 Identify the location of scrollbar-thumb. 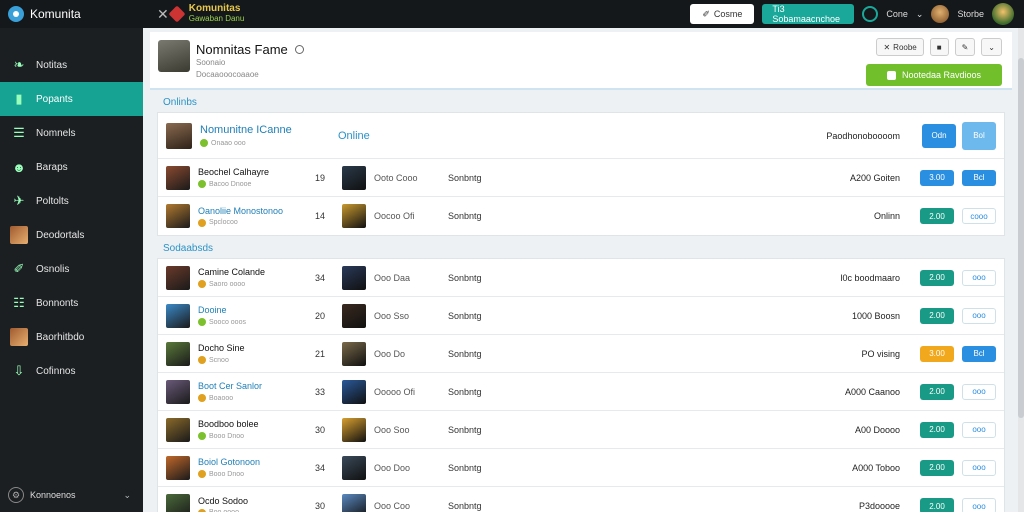
(1021, 238).